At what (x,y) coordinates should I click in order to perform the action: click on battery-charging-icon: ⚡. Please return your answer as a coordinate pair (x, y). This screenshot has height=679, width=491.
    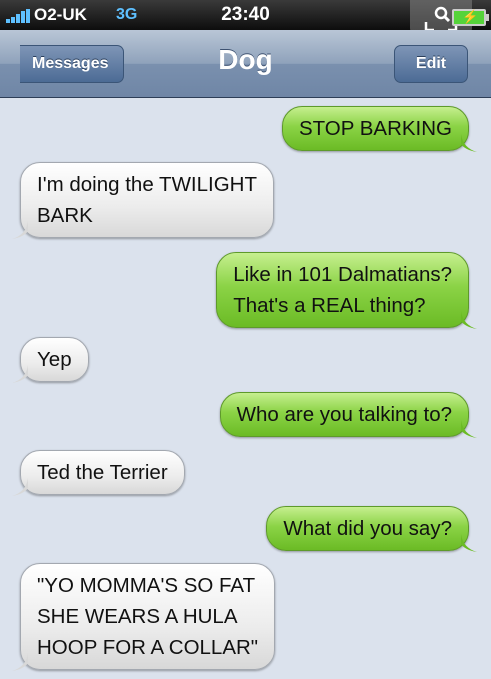
    Looking at the image, I should click on (470, 17).